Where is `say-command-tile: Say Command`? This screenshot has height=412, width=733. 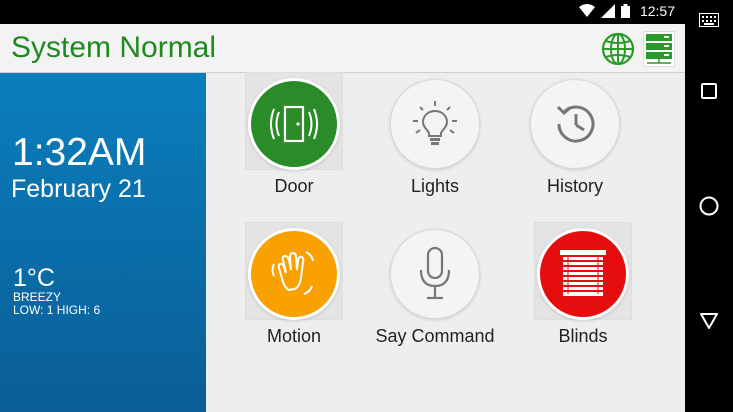 say-command-tile: Say Command is located at coordinates (435, 293).